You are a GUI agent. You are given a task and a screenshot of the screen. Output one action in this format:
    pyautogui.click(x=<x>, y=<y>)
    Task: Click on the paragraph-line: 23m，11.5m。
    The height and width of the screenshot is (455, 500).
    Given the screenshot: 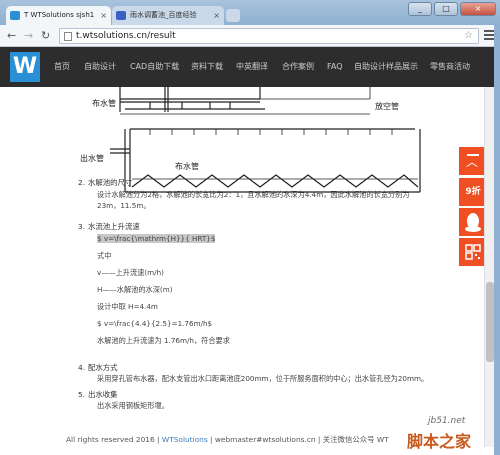 What is the action you would take?
    pyautogui.click(x=124, y=205)
    